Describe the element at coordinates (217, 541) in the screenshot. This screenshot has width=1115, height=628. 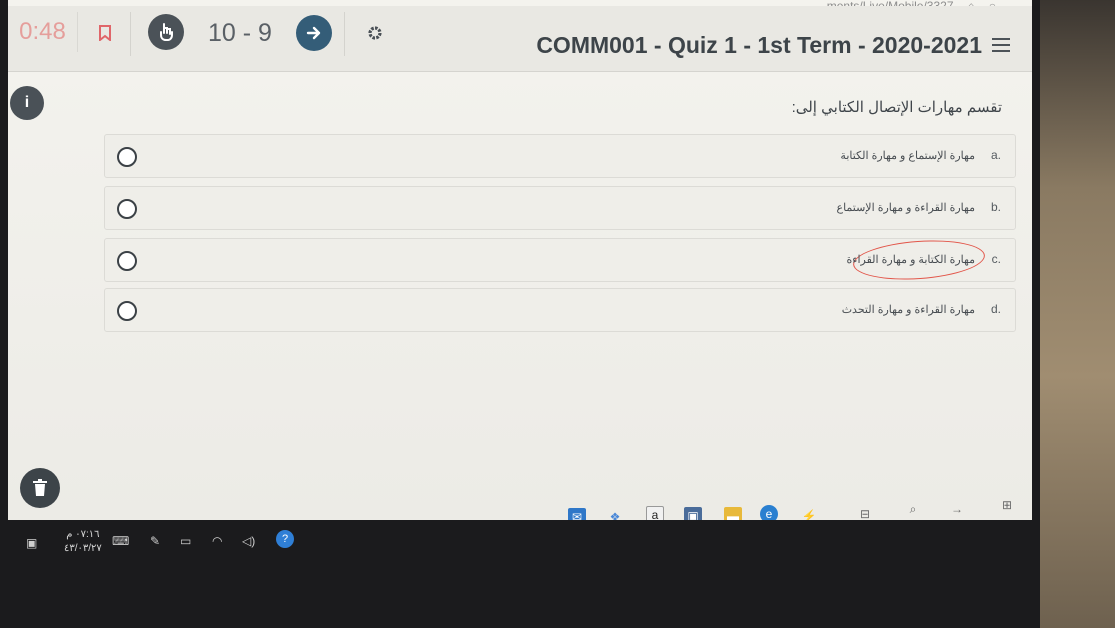
I see `wifi-icon: ◠` at that location.